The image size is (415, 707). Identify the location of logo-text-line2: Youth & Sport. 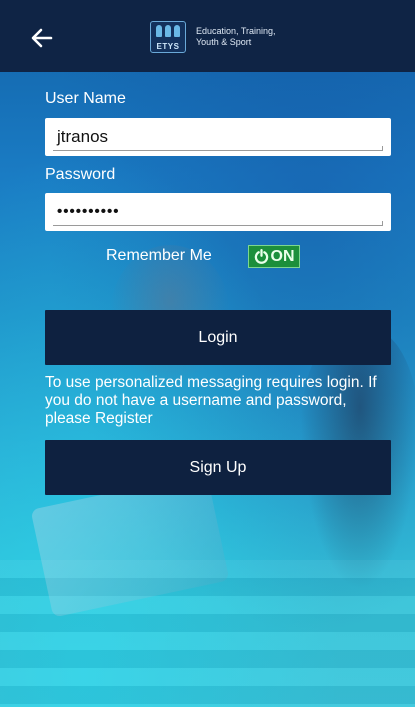
(224, 42).